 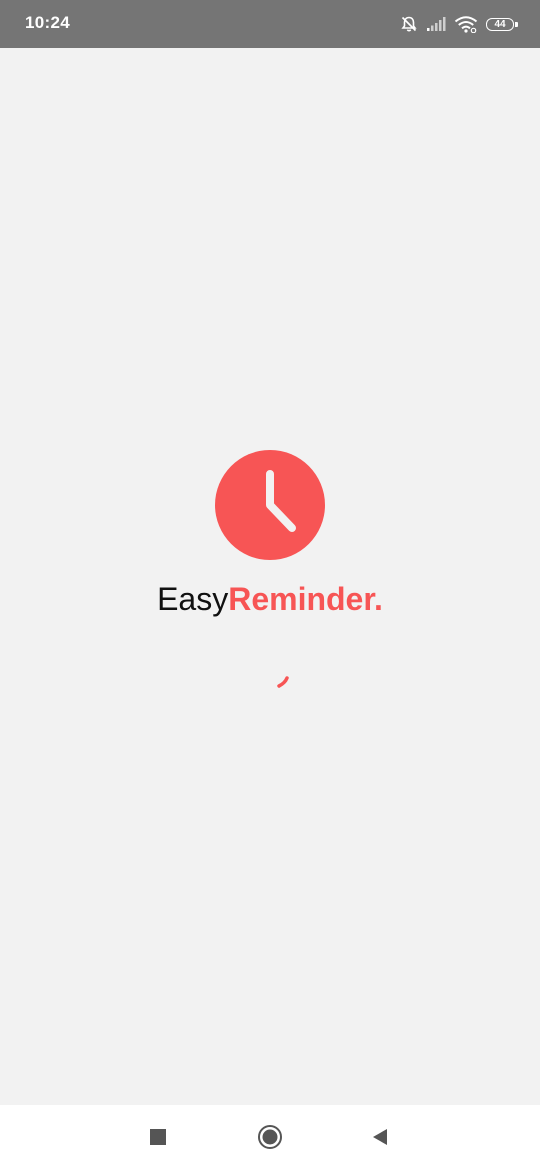 What do you see at coordinates (270, 505) in the screenshot?
I see `clock-icon` at bounding box center [270, 505].